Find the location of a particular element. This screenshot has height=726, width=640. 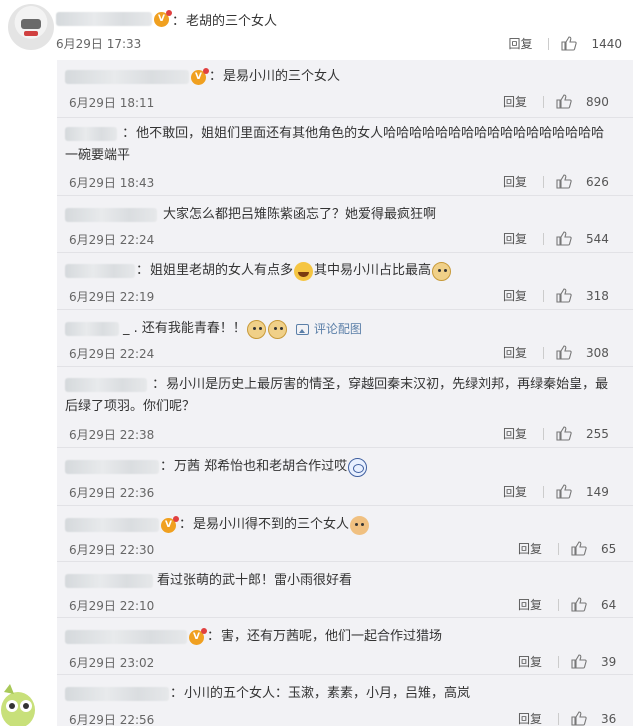

comment-text: 老胡的三个女人 is located at coordinates (232, 21).